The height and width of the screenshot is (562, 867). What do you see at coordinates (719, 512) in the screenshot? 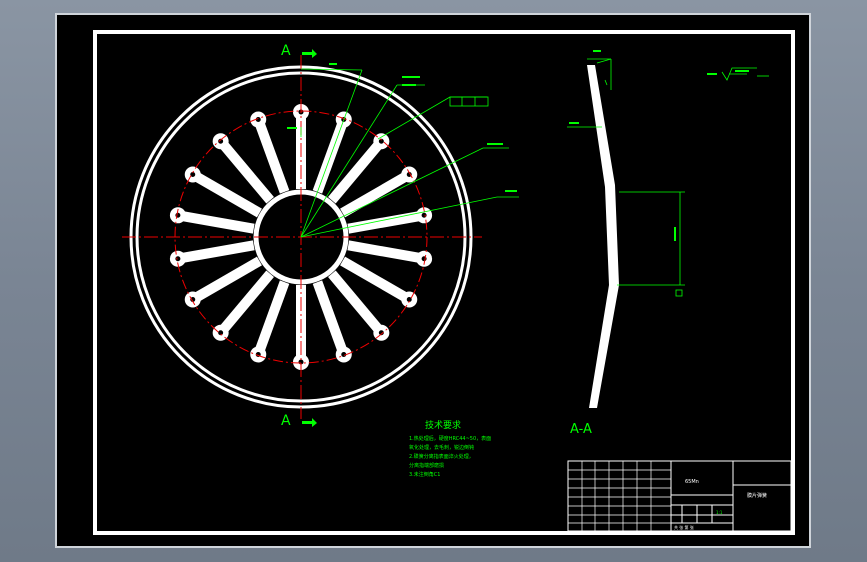
I see `title-block-scale: 1:1` at bounding box center [719, 512].